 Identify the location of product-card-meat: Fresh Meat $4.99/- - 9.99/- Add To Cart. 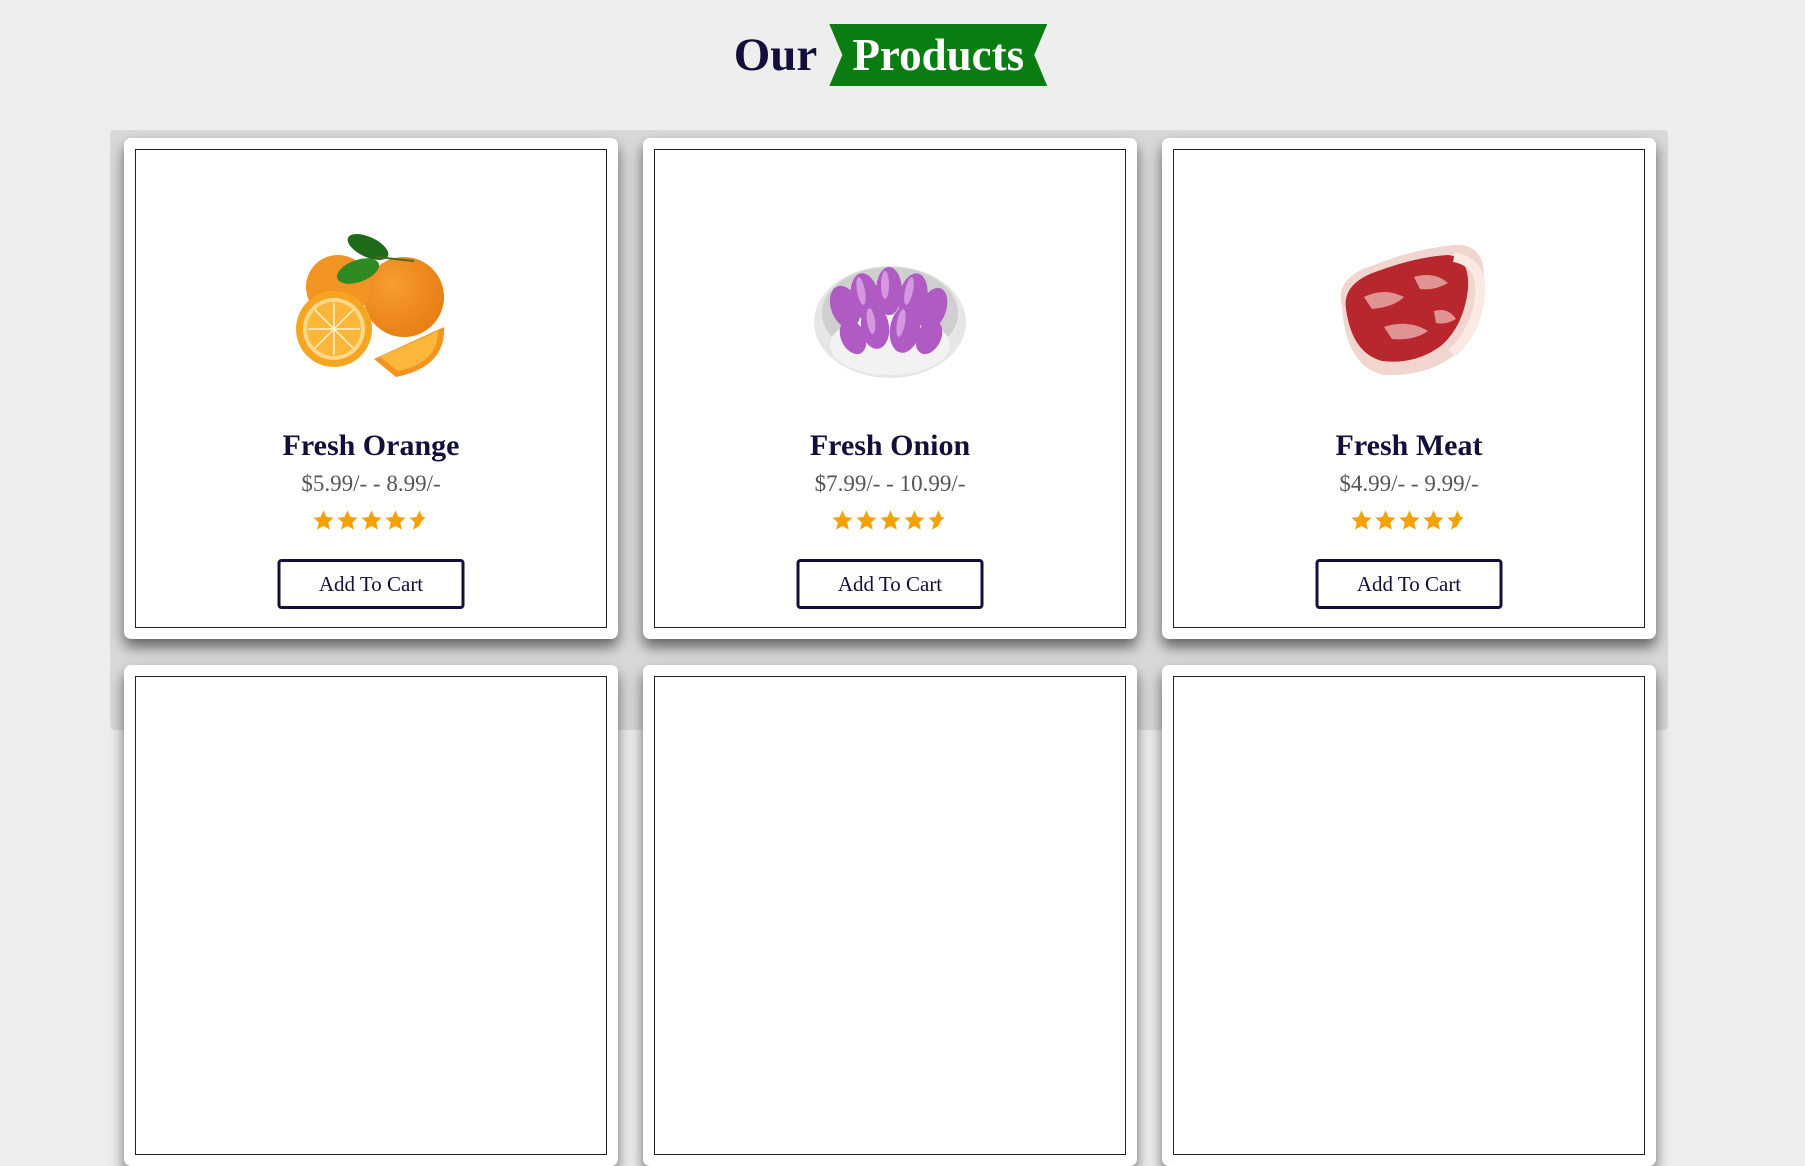
(1409, 388).